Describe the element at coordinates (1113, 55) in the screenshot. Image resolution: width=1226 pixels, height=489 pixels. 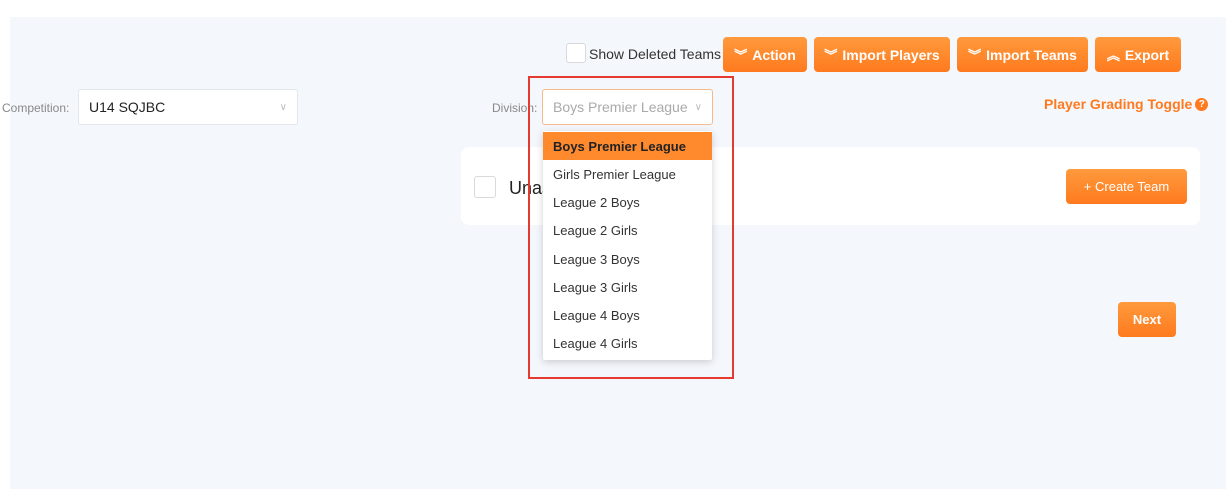
I see `chevron-double-up-icon: ︽` at that location.